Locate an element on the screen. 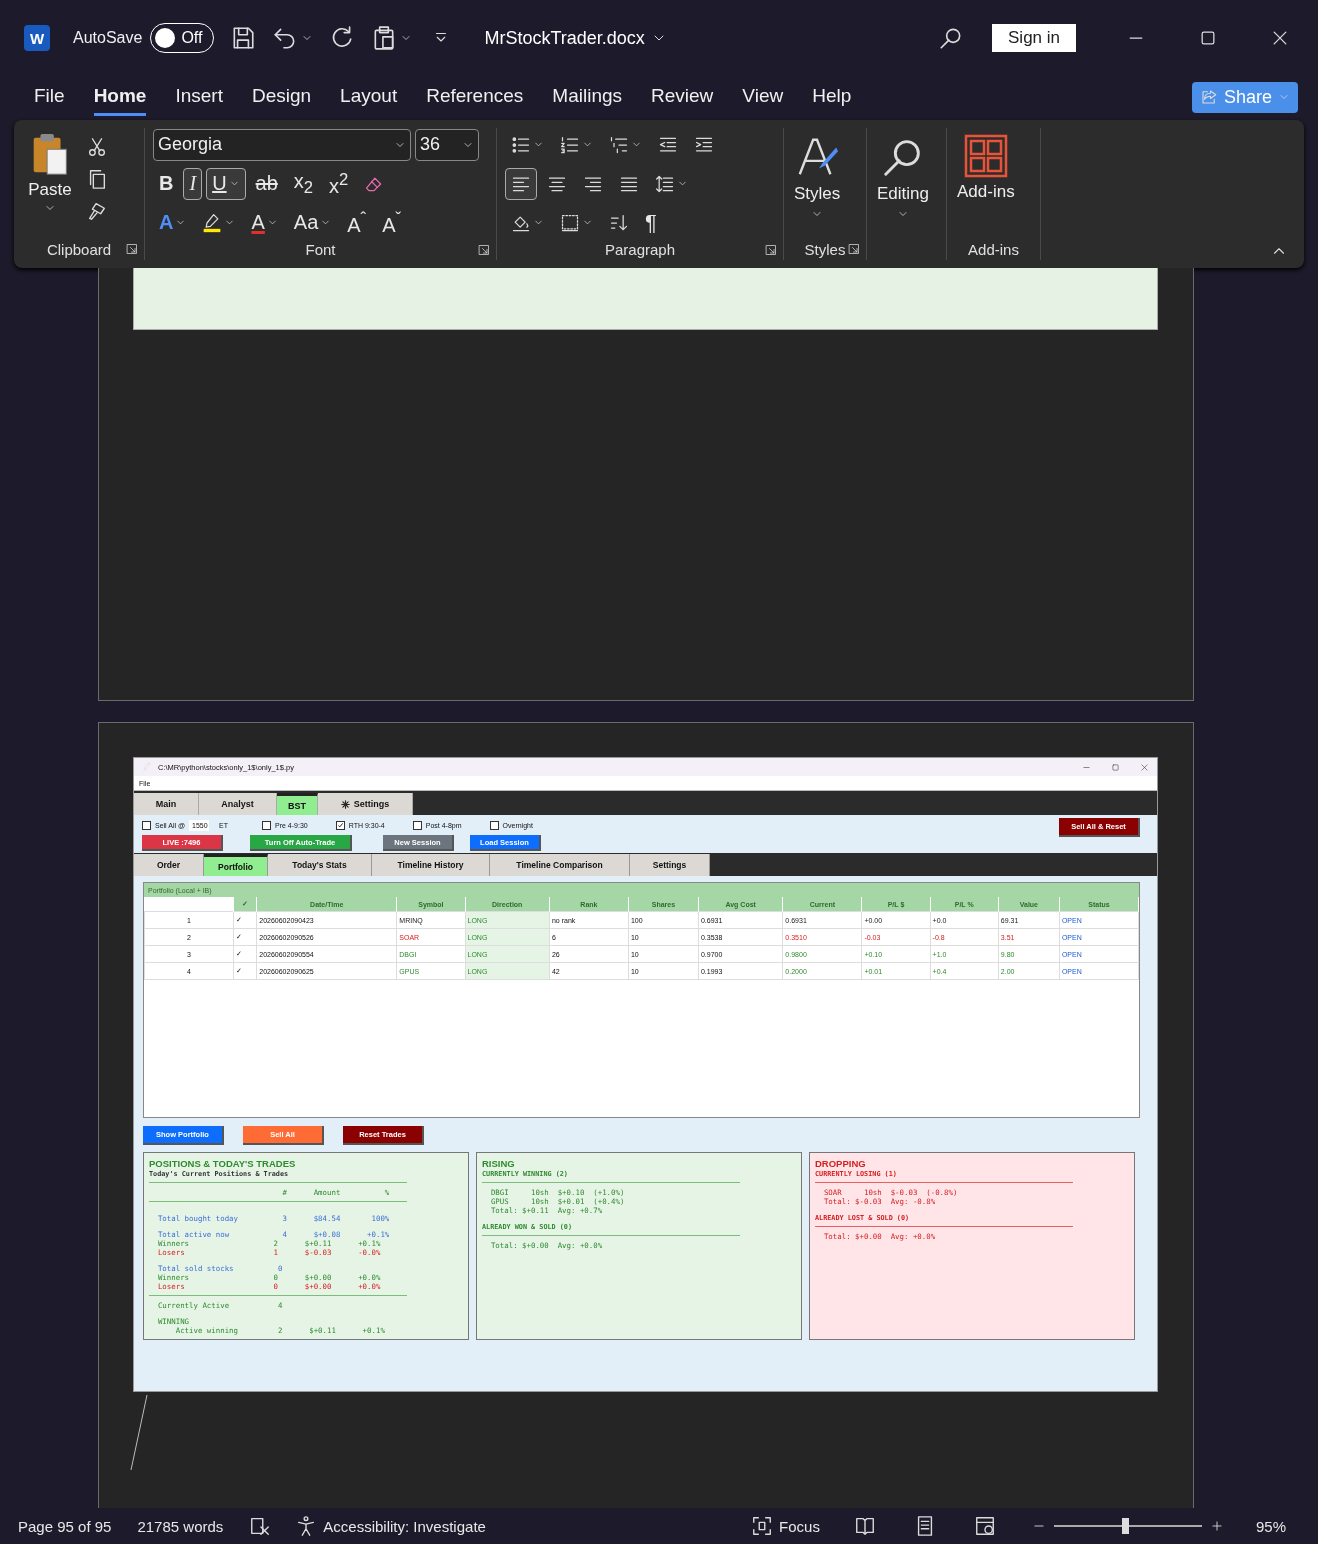 Image resolution: width=1318 pixels, height=1544 pixels. menu-tab: Mailings is located at coordinates (587, 97).